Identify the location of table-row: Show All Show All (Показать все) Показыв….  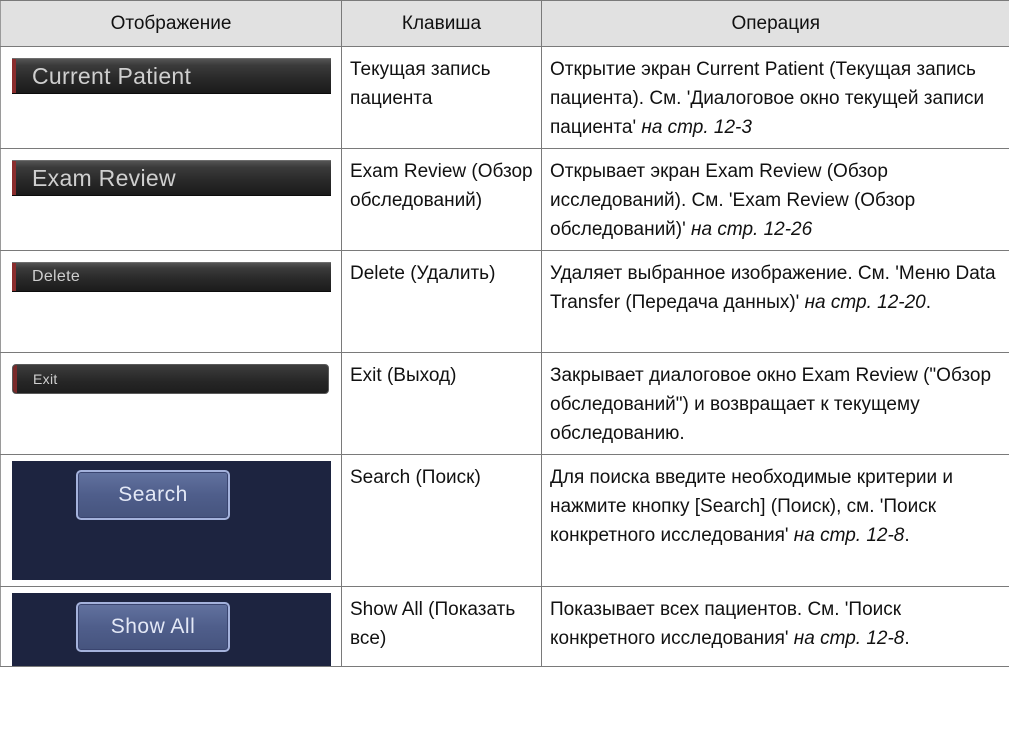
(504, 626).